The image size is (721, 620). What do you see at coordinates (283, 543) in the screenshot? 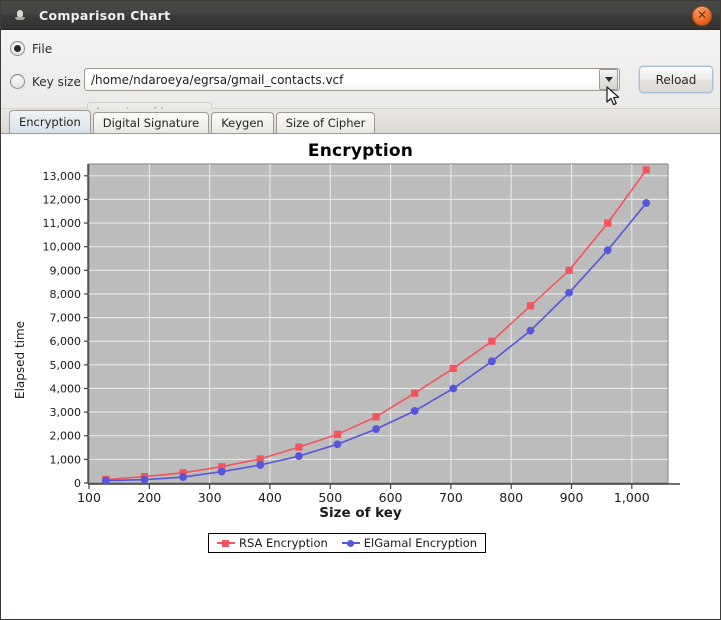
I see `legend-label-rsa: RSA Encryption` at bounding box center [283, 543].